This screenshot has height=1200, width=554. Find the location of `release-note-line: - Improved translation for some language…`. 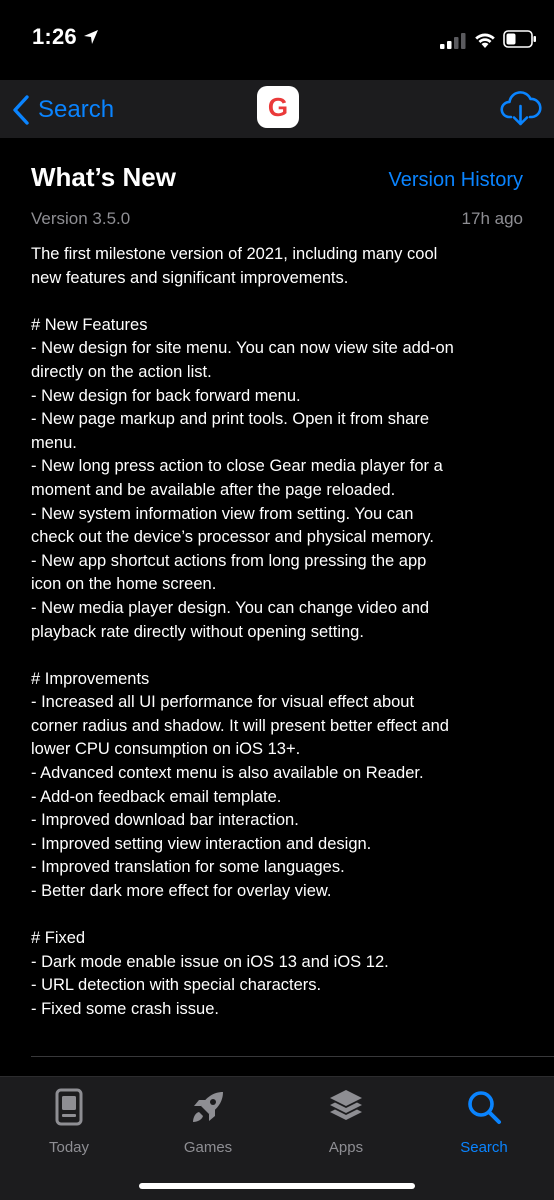

release-note-line: - Improved translation for some language… is located at coordinates (188, 867).